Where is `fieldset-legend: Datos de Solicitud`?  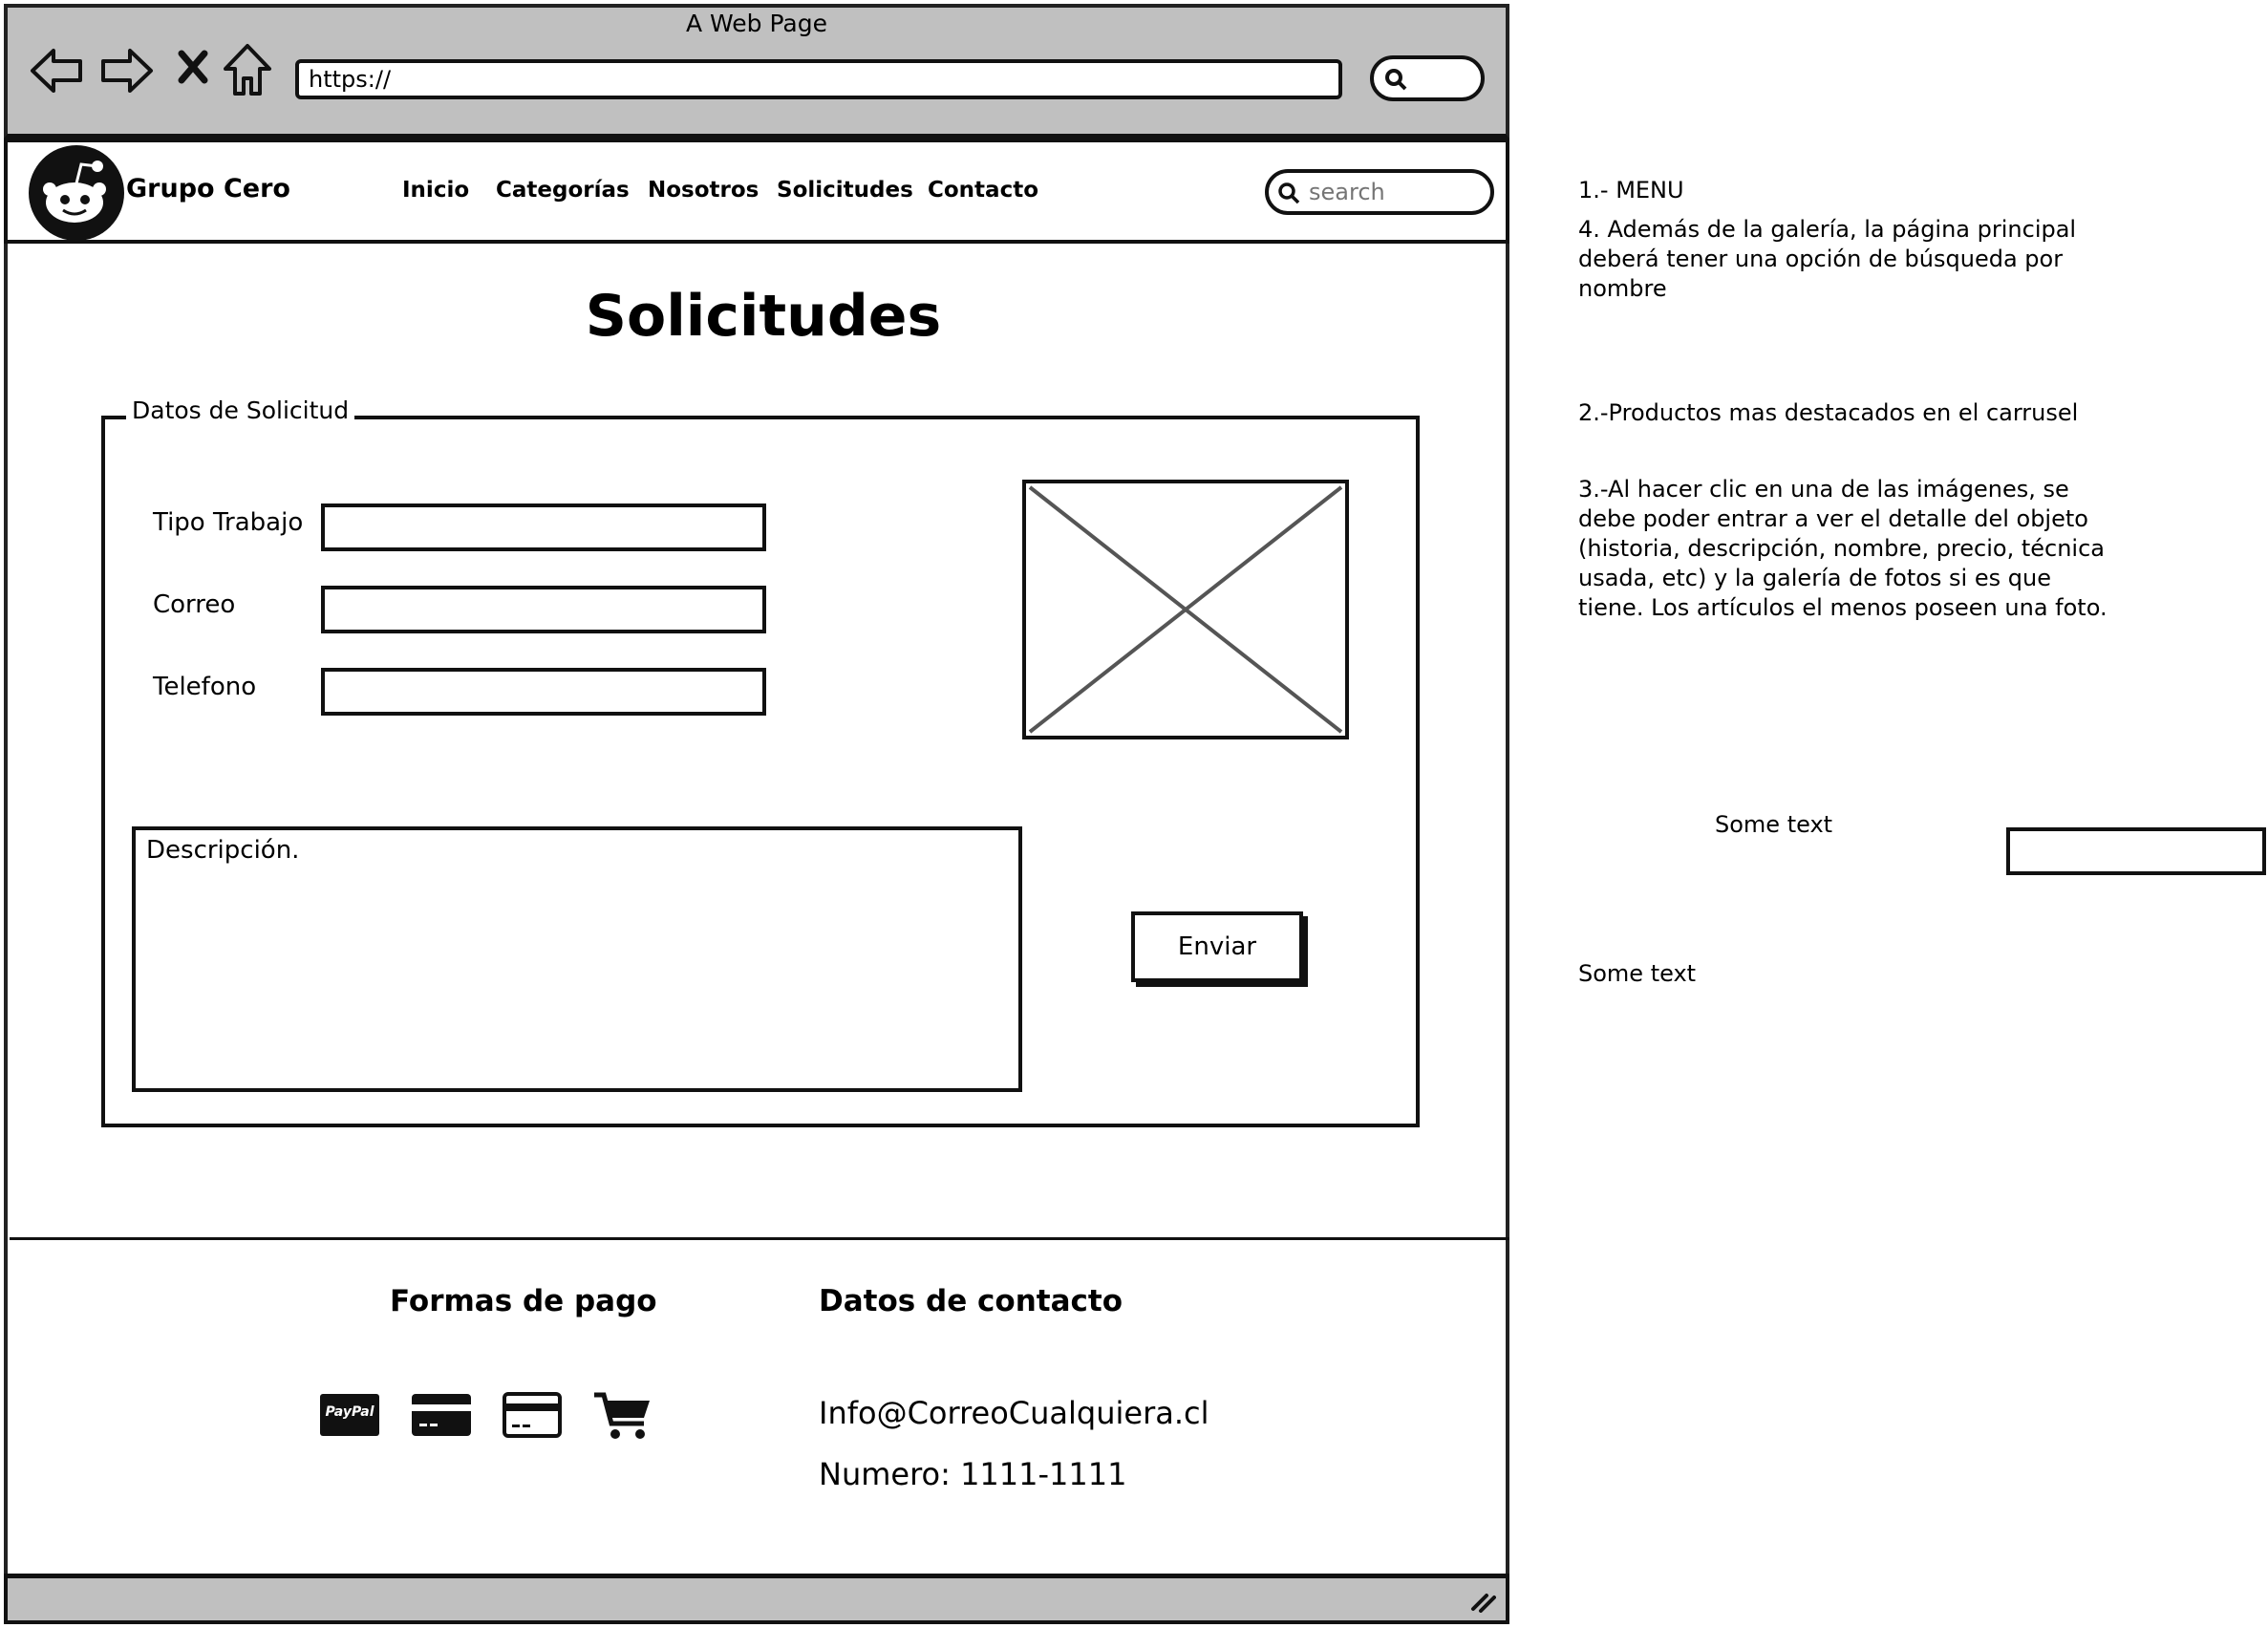
fieldset-legend: Datos de Solicitud is located at coordinates (240, 410).